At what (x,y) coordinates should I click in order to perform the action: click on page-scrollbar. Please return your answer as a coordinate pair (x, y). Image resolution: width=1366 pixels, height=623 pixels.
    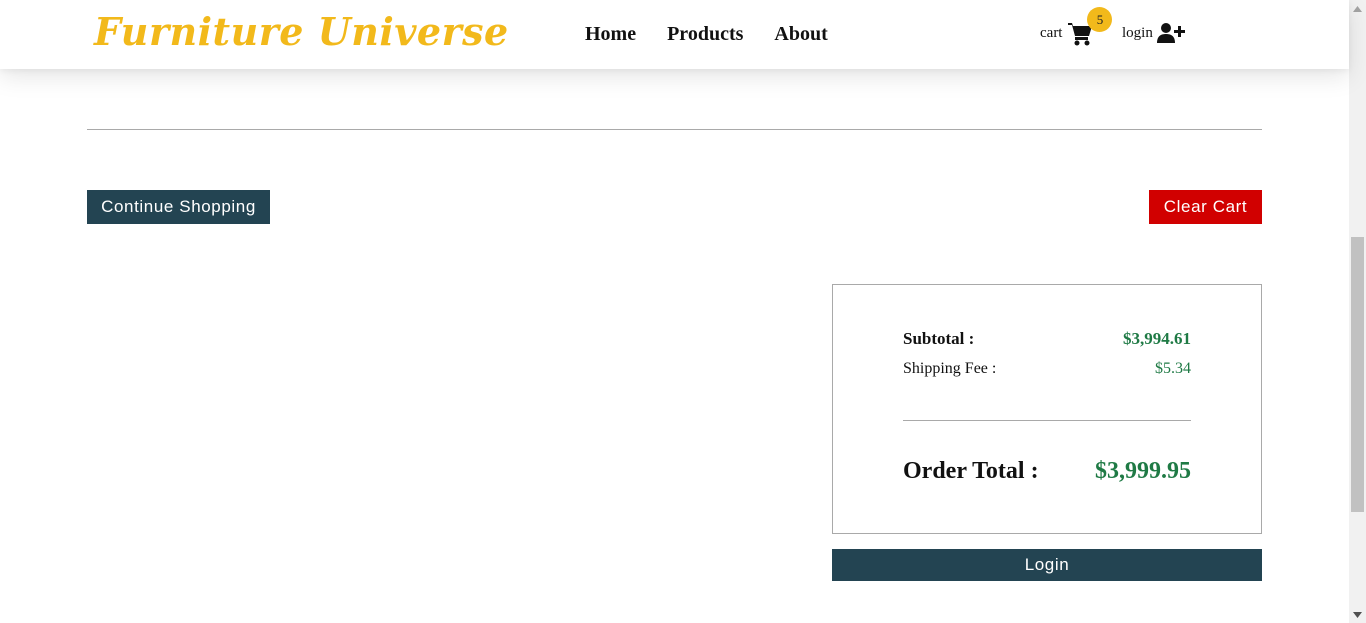
    Looking at the image, I should click on (1357, 311).